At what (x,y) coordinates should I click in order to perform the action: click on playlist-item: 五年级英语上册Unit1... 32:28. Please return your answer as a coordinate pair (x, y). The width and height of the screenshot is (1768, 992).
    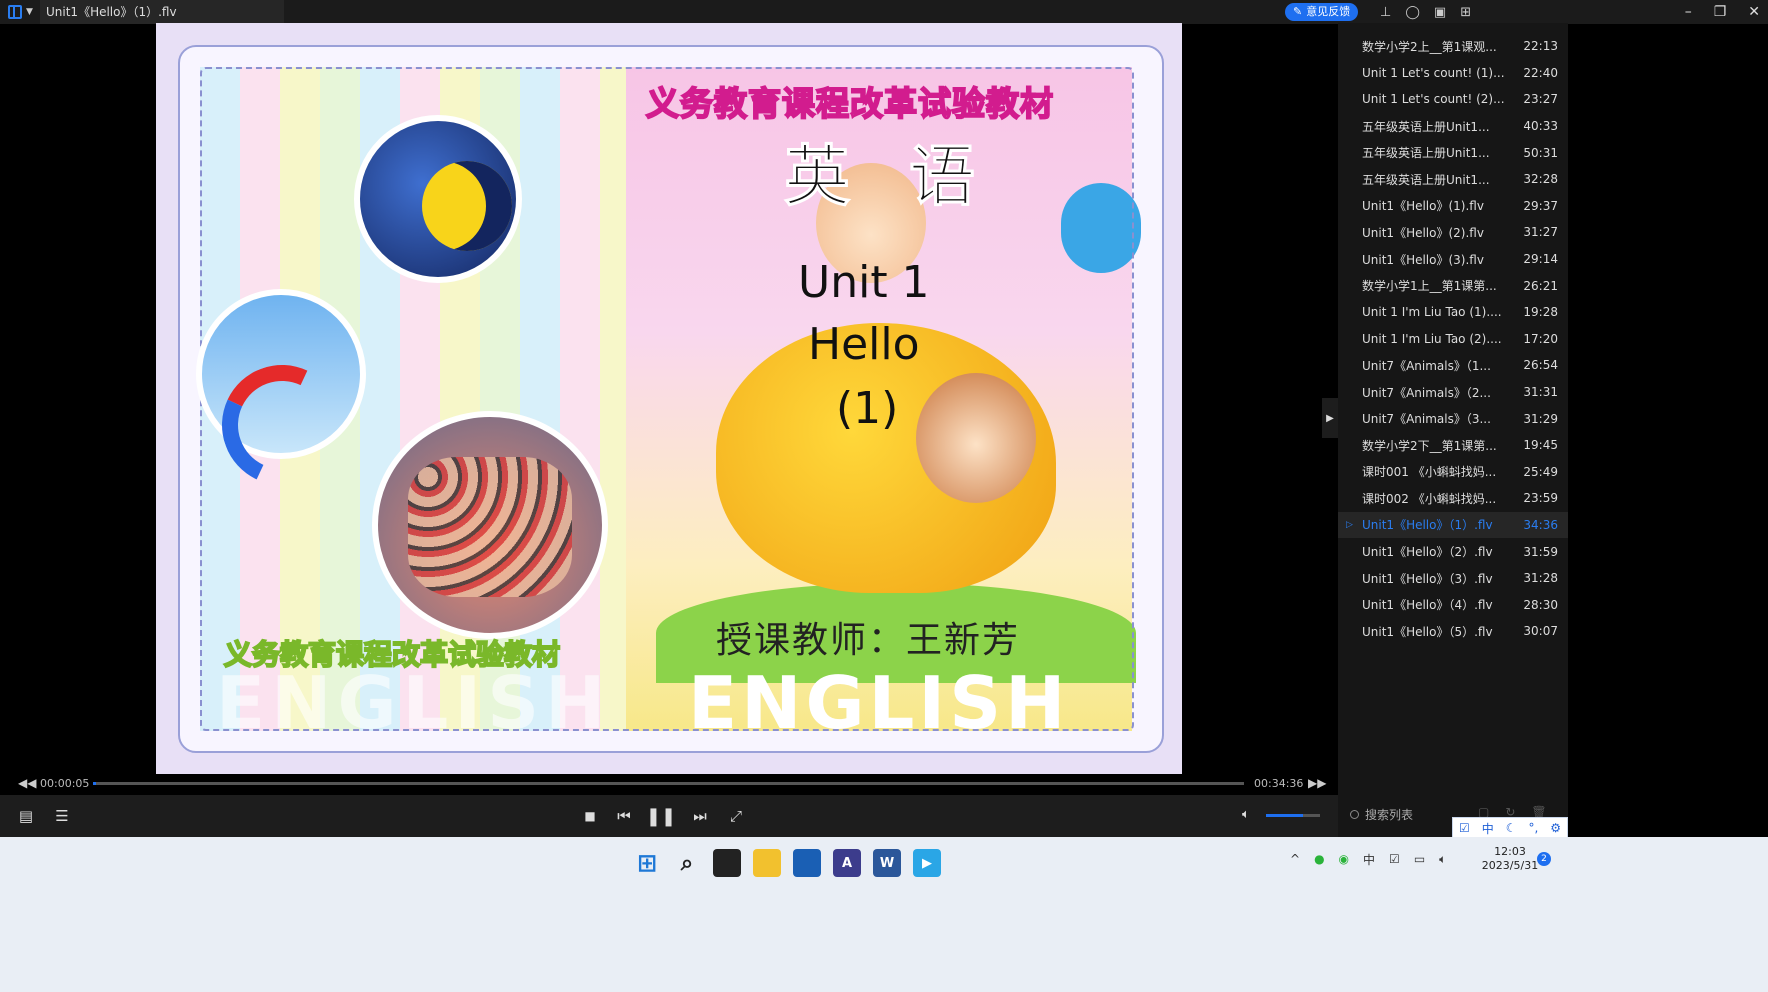
    Looking at the image, I should click on (1453, 179).